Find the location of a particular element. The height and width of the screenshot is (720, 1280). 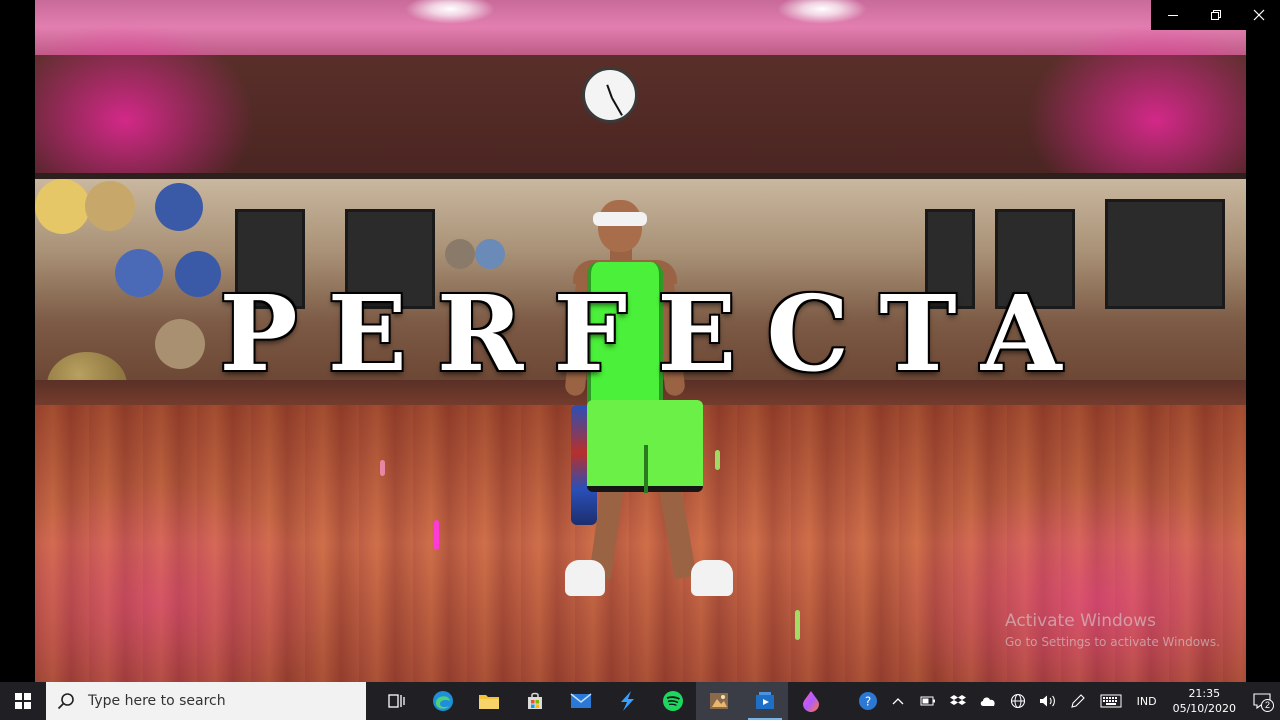

cloud-sync-icon is located at coordinates (988, 701).